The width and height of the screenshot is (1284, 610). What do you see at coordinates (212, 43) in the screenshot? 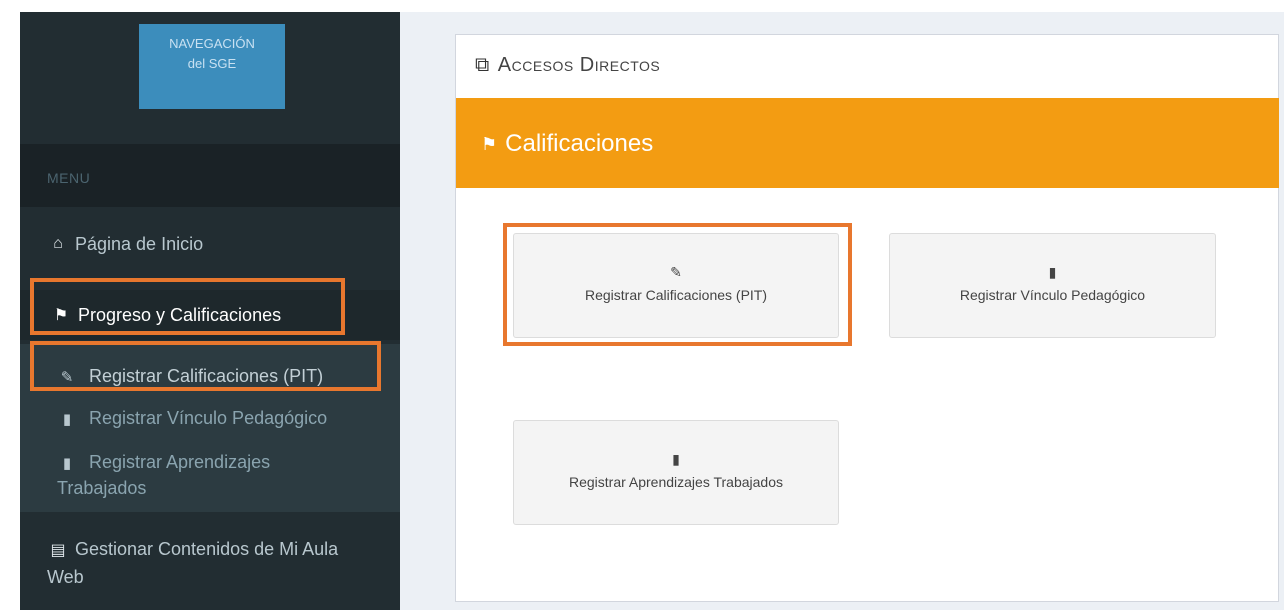
I see `nav-badge-line1: NAVEGACIÓN` at bounding box center [212, 43].